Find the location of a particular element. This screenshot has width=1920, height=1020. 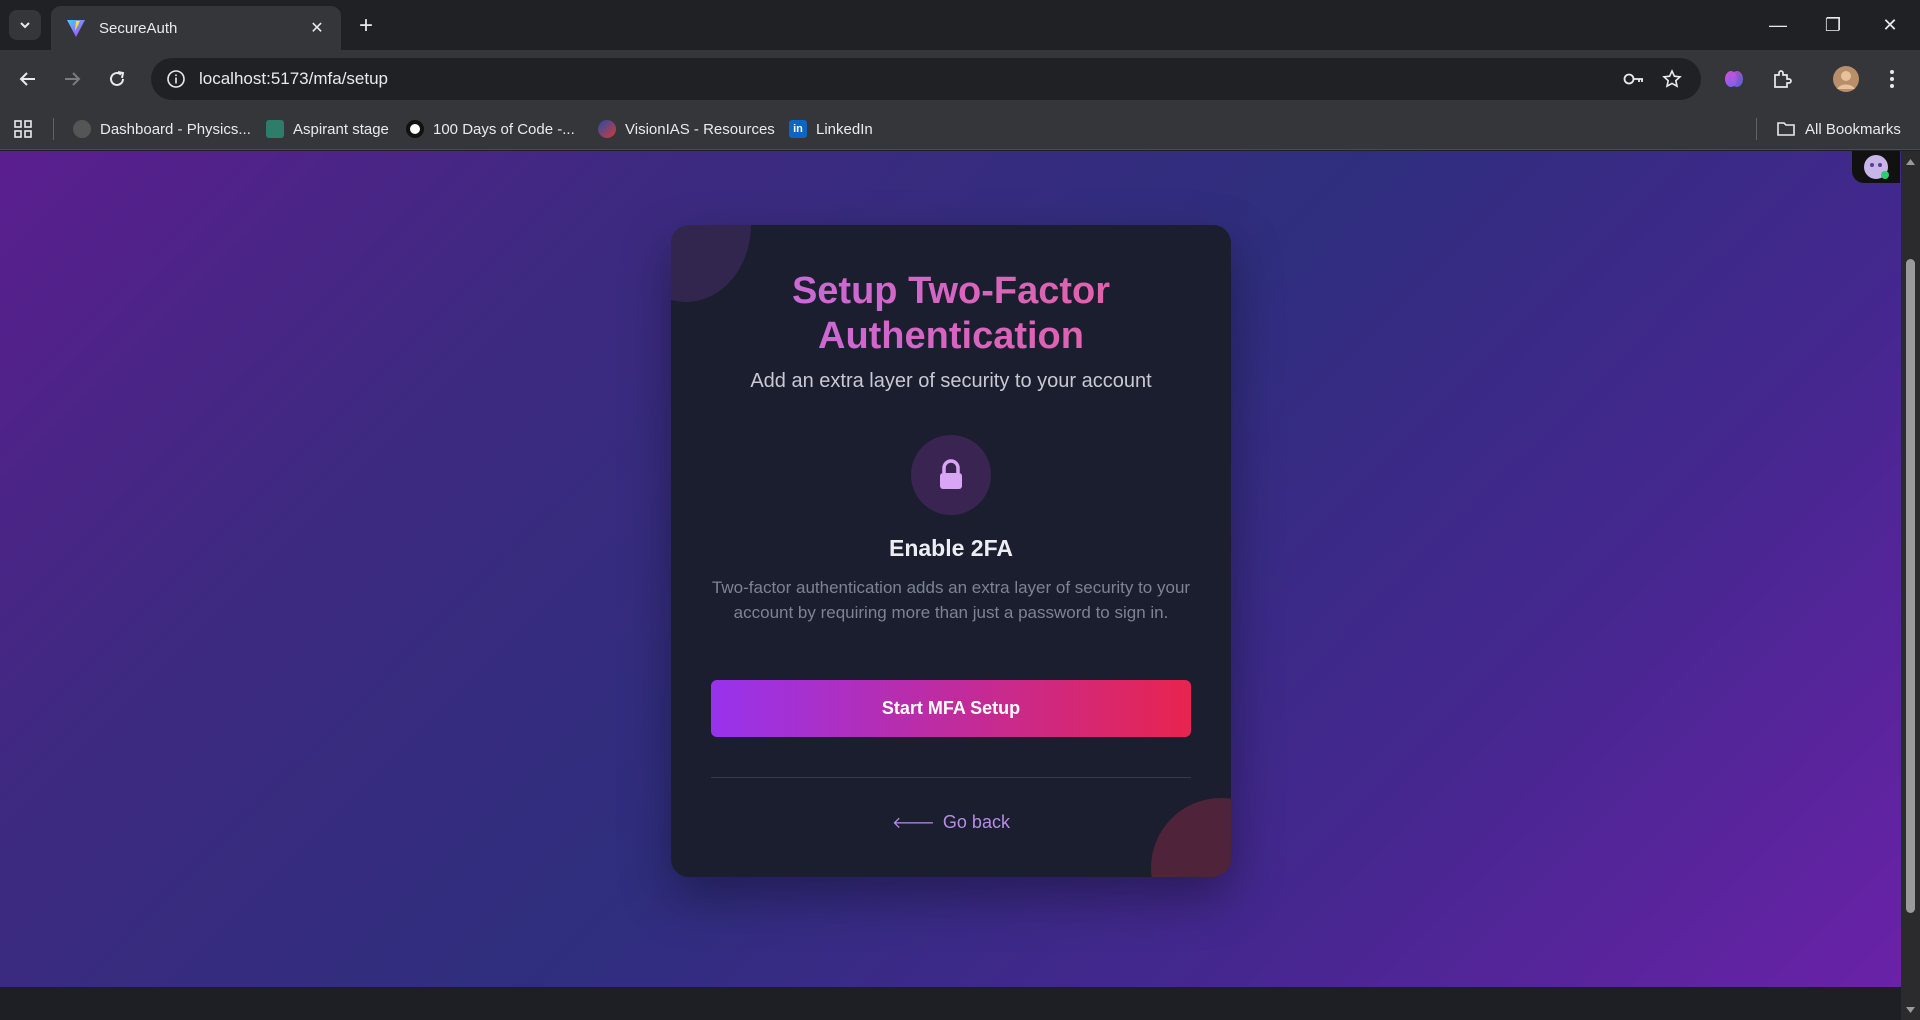

browser-tab: SecureAuth ✕ is located at coordinates (196, 28).